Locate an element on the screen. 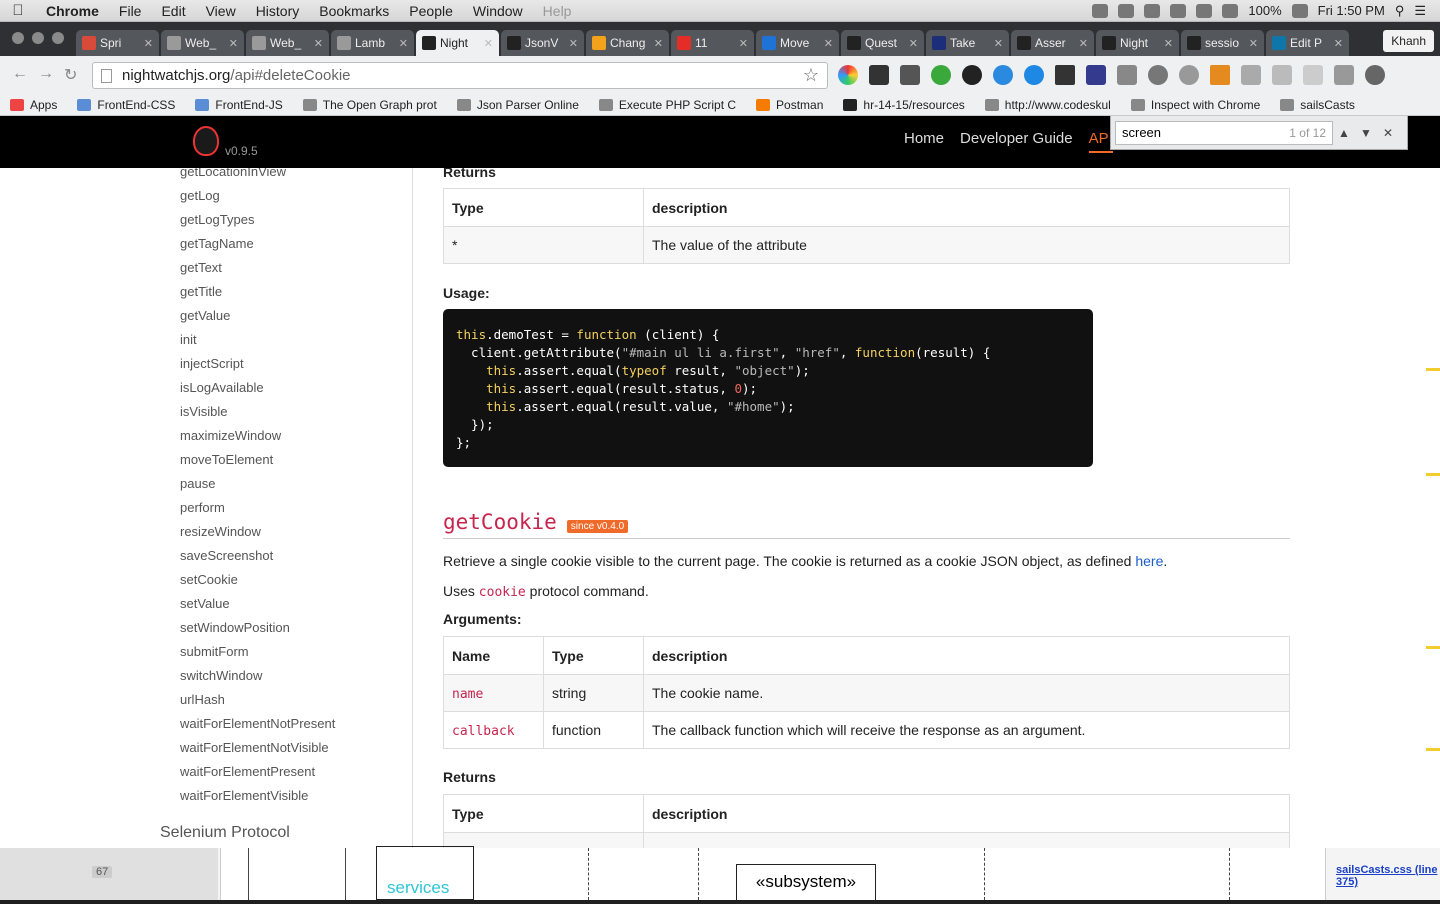  sidebar-link: getValue is located at coordinates (257, 320).